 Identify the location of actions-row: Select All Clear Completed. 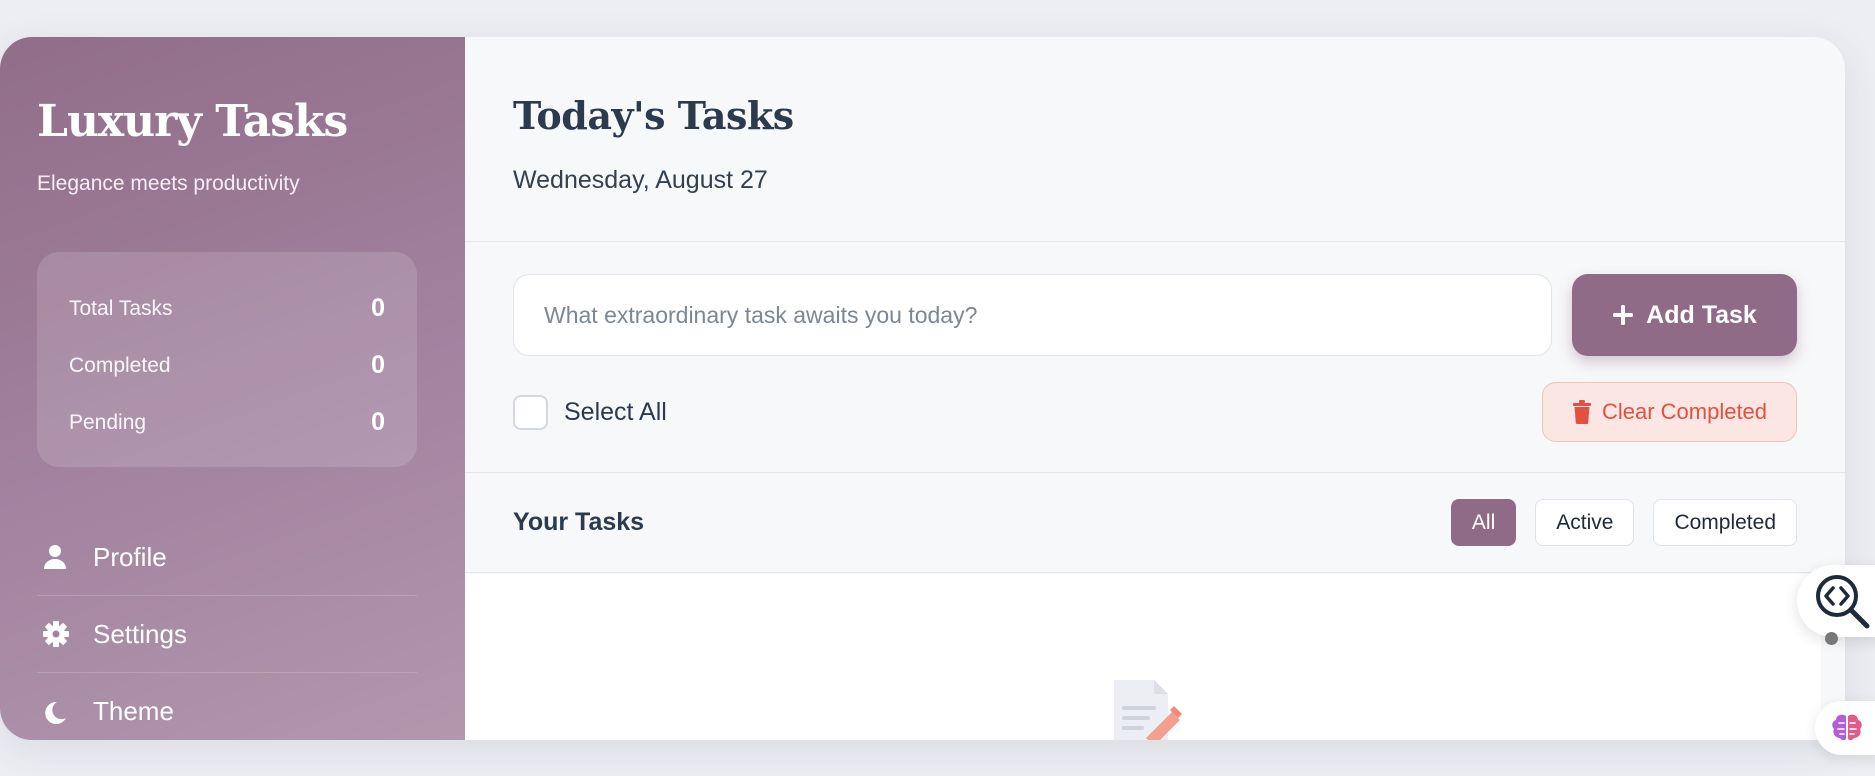
(1155, 412).